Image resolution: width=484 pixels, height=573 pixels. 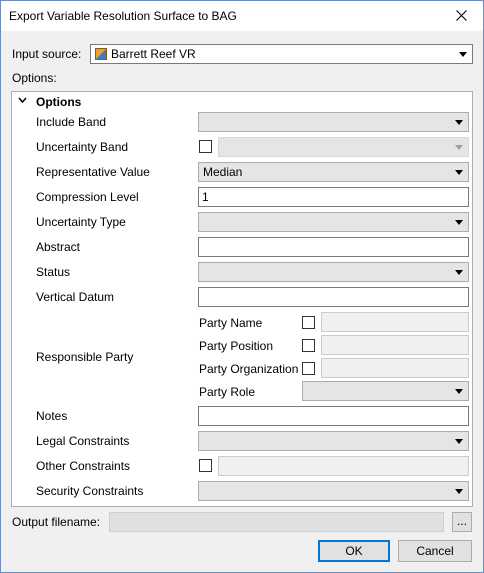 What do you see at coordinates (333, 197) in the screenshot?
I see `compression-level-input: 1` at bounding box center [333, 197].